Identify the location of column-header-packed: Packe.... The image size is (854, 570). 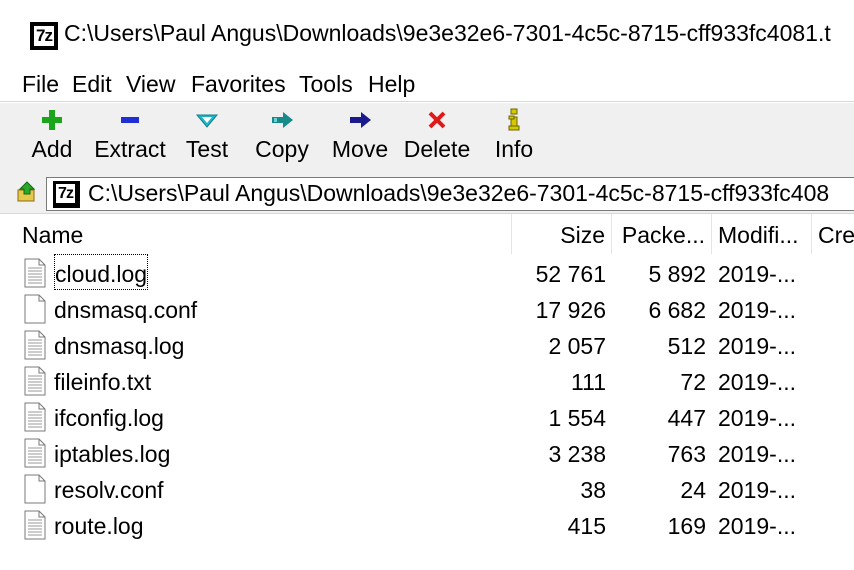
(662, 234).